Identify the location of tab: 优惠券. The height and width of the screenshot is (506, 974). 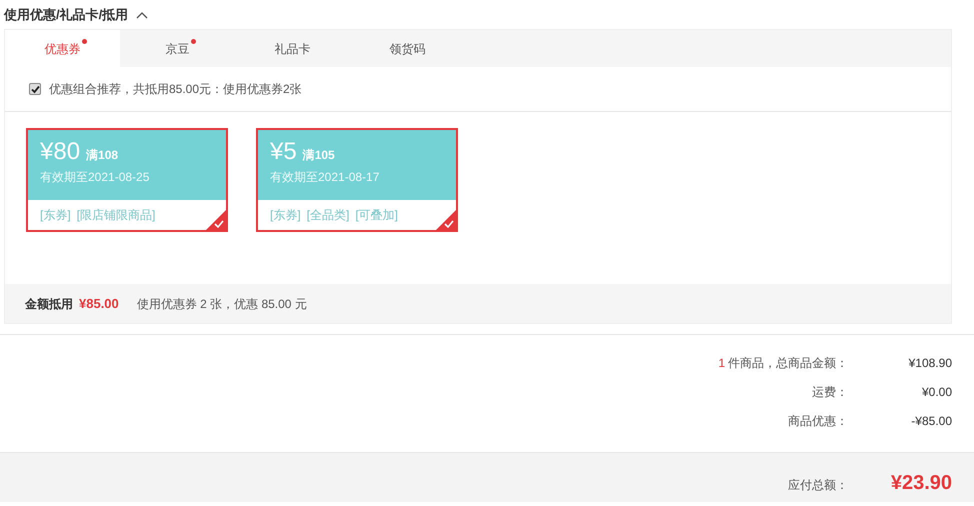
(62, 48).